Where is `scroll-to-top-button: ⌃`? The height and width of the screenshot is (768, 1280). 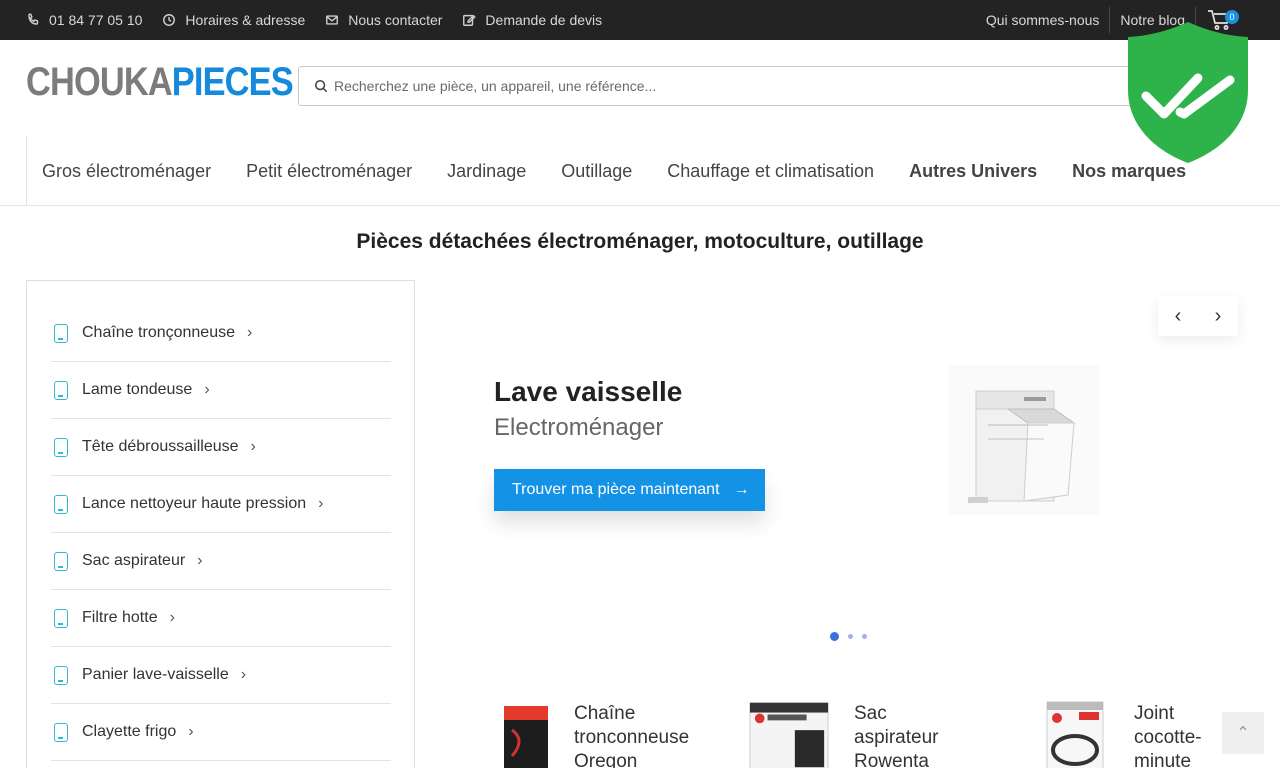
scroll-to-top-button: ⌃ is located at coordinates (1243, 733).